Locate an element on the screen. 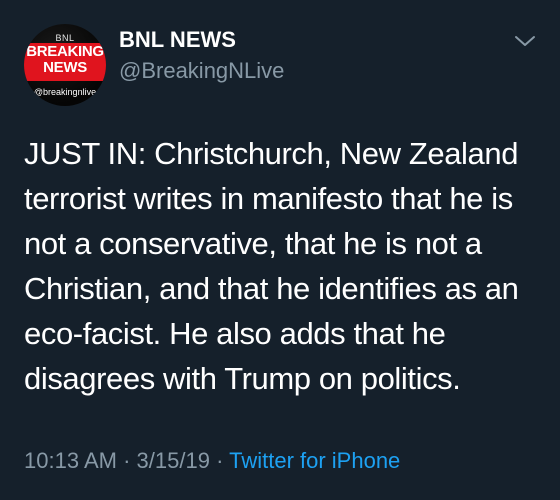 The height and width of the screenshot is (500, 560). avatar-logo-line-2: NEWS is located at coordinates (65, 67).